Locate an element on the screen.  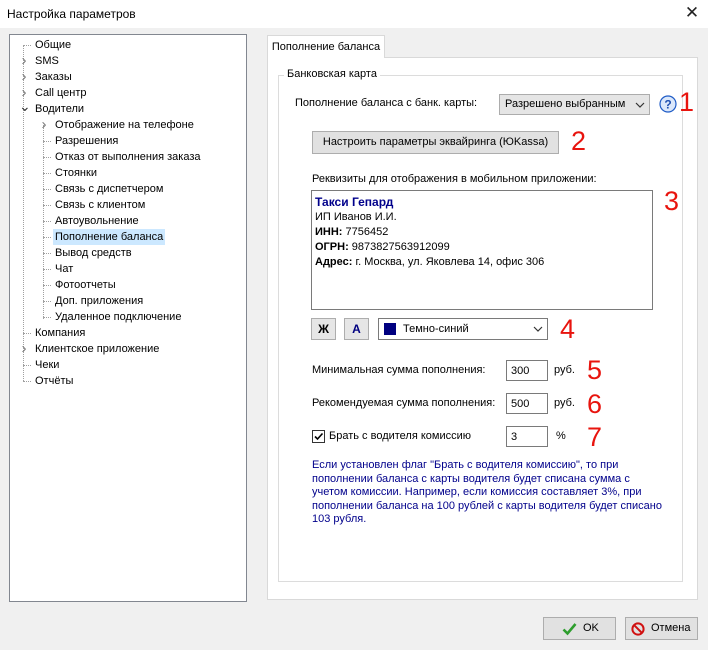
ok-button: OK is located at coordinates (579, 628).